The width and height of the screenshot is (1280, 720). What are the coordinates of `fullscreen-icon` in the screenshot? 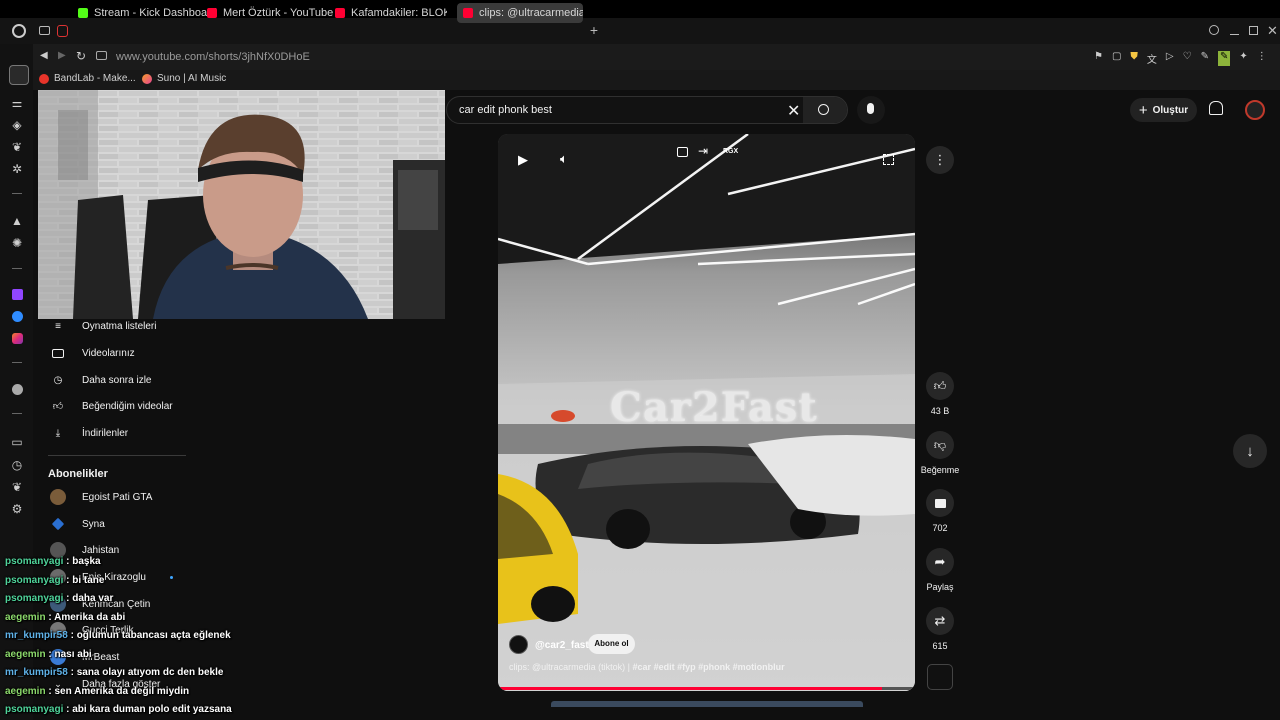 It's located at (888, 159).